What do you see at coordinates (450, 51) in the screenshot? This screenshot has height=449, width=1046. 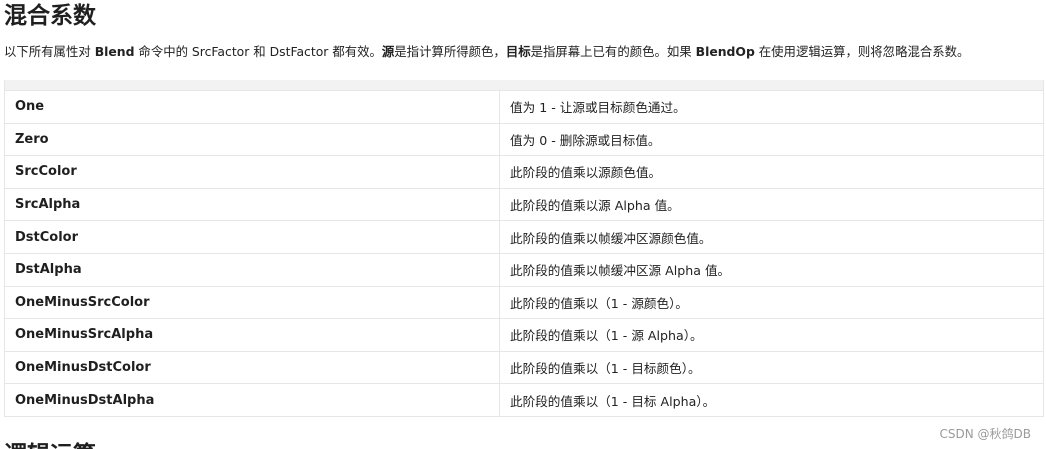 I see `desc-text-3: 是指计算所得颜色，` at bounding box center [450, 51].